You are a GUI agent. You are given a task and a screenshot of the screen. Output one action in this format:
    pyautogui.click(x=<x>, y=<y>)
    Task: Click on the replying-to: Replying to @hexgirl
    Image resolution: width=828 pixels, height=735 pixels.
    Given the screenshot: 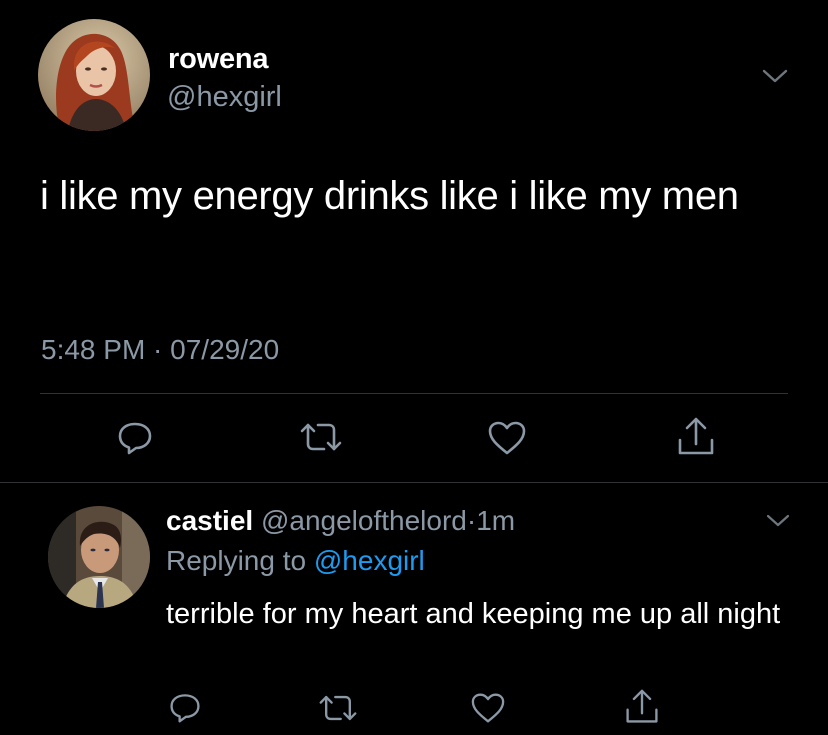 What is the action you would take?
    pyautogui.click(x=295, y=561)
    